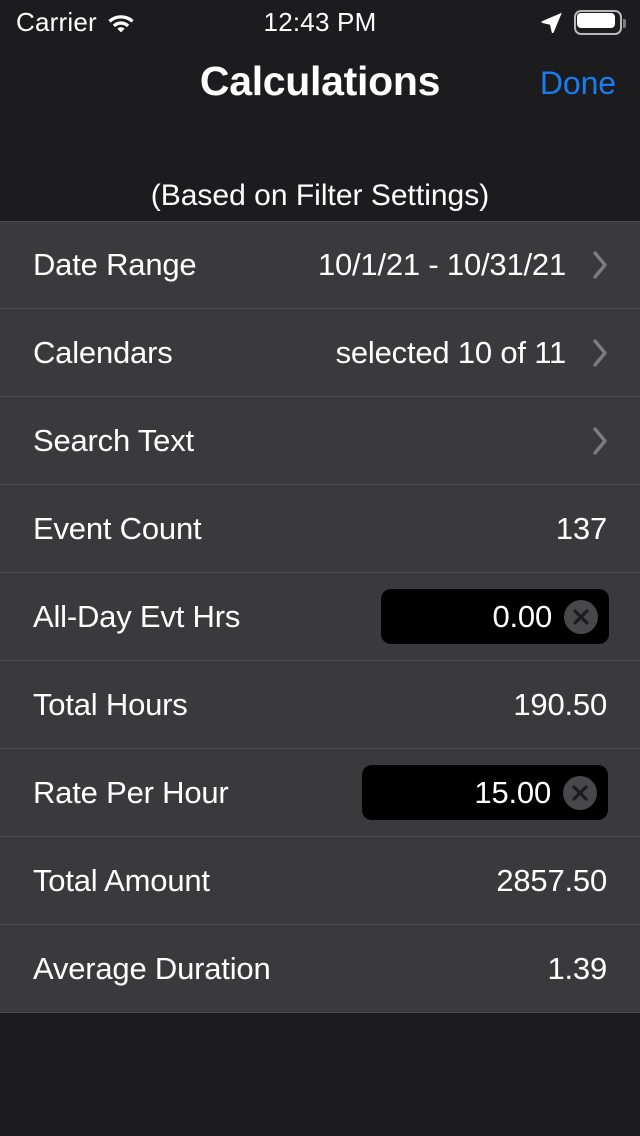 This screenshot has height=1136, width=640. Describe the element at coordinates (600, 22) in the screenshot. I see `battery-icon` at that location.